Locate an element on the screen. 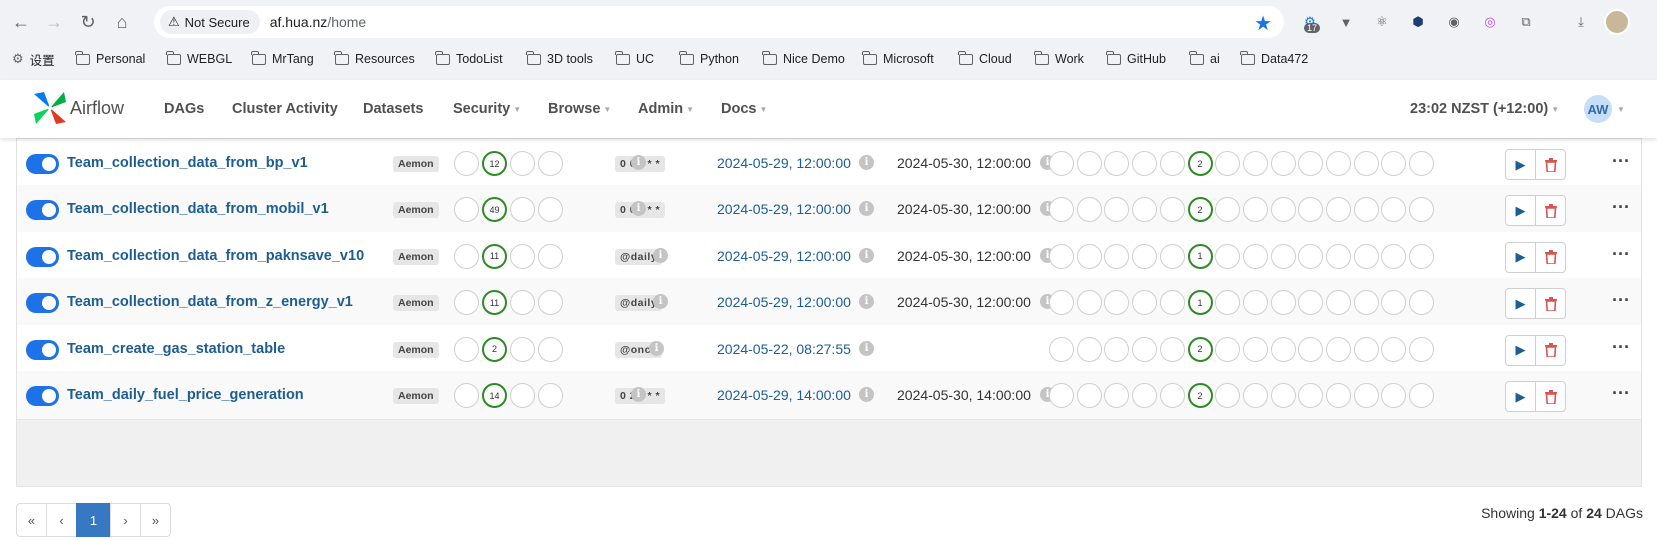 The height and width of the screenshot is (540, 1657). bookmark-folder: Personal is located at coordinates (110, 59).